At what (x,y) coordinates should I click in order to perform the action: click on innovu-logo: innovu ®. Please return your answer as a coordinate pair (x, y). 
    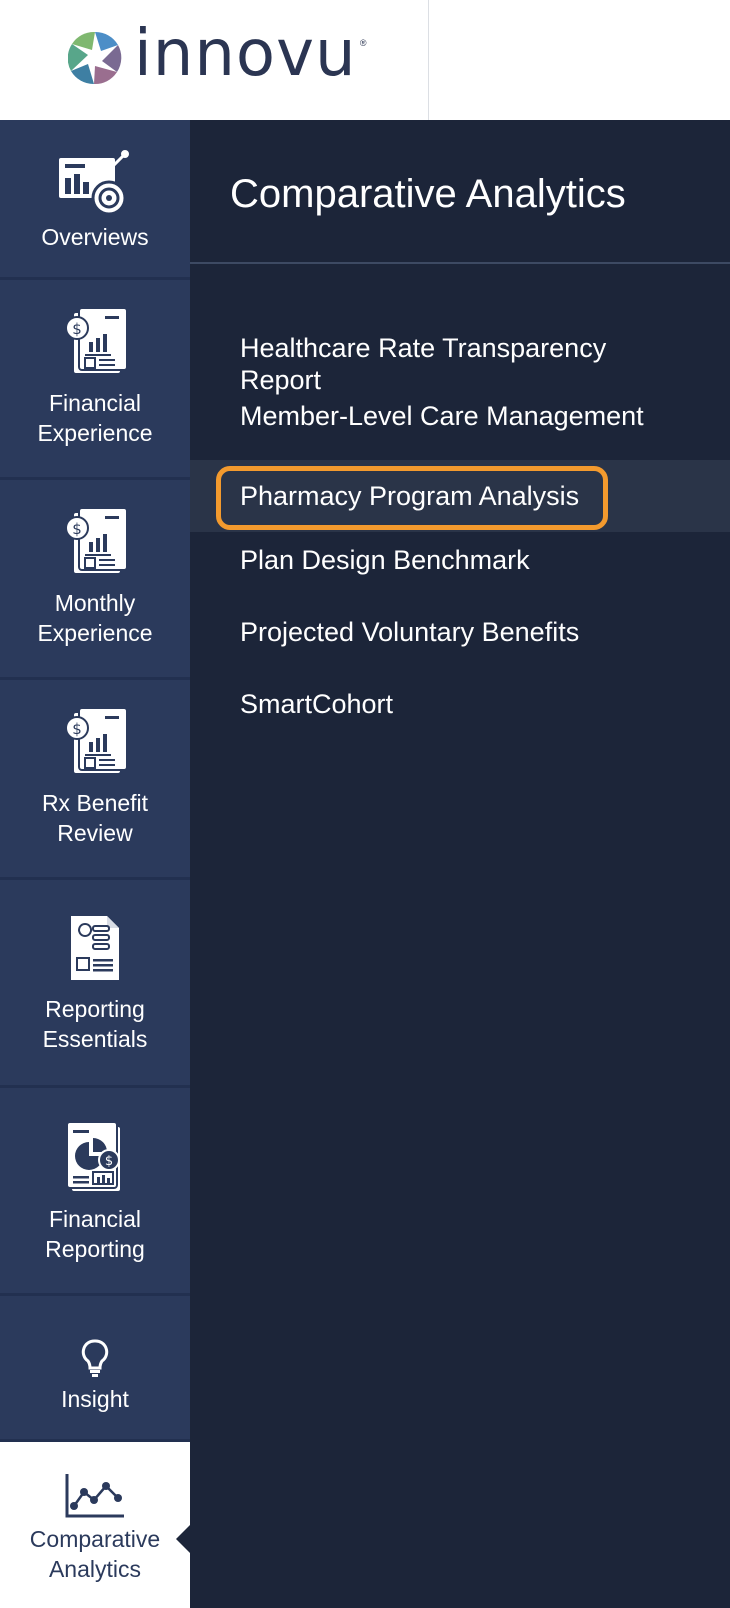
    Looking at the image, I should click on (217, 54).